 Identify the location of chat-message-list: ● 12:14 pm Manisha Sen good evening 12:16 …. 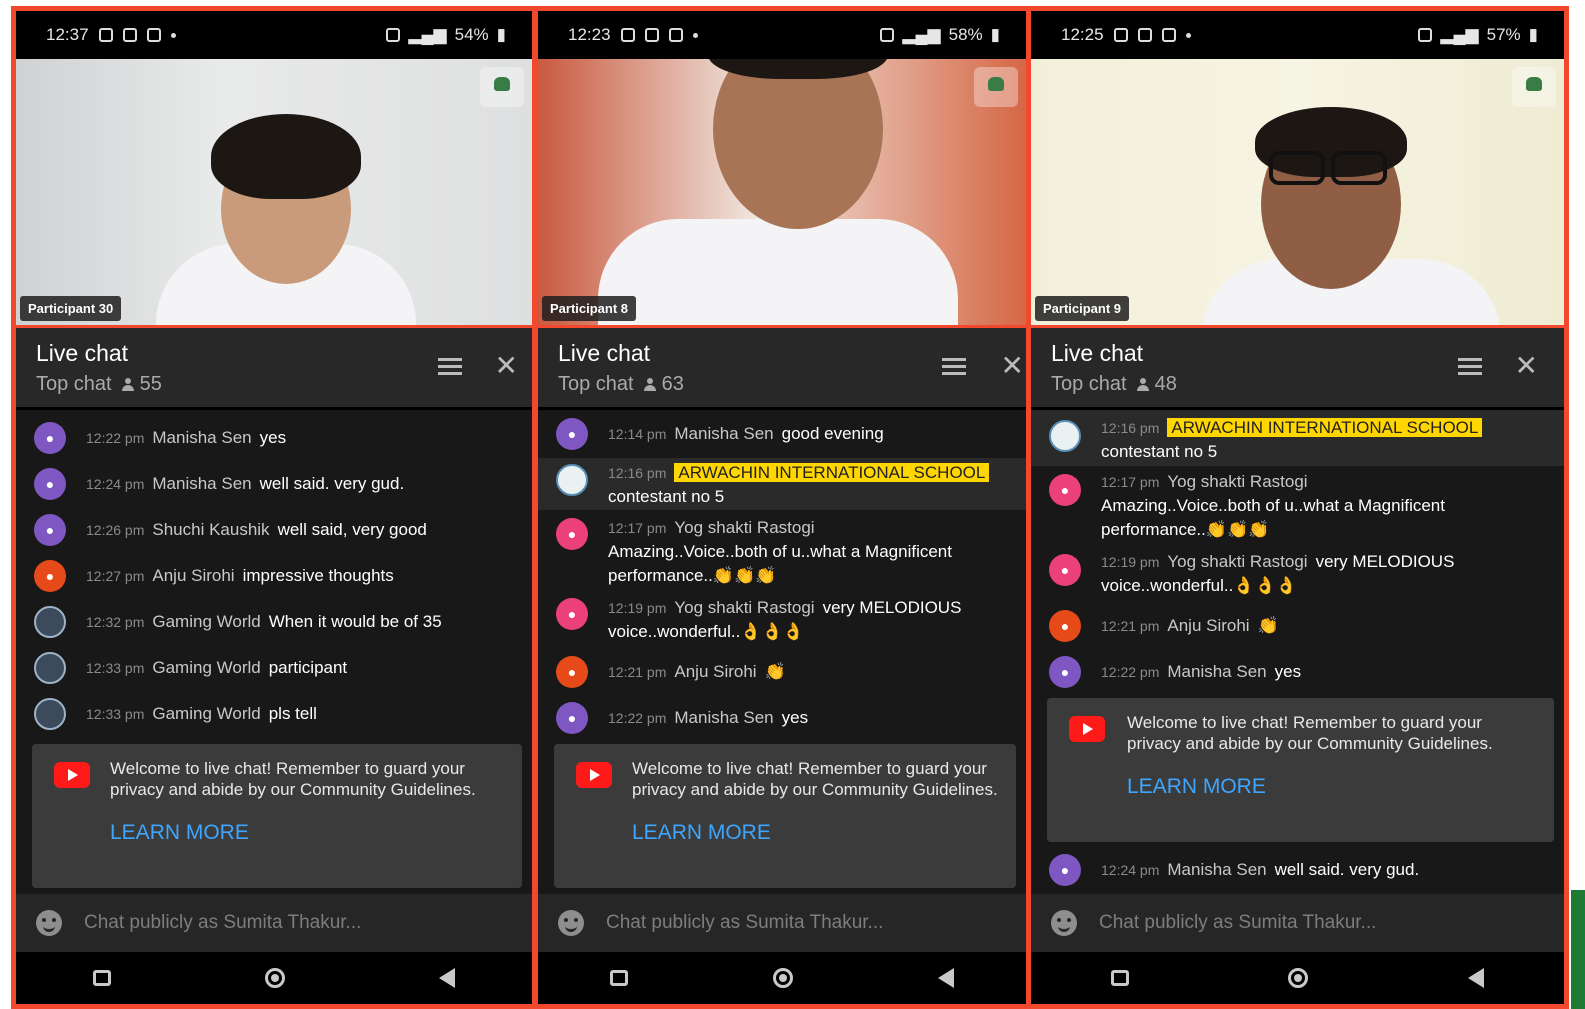
(782, 652).